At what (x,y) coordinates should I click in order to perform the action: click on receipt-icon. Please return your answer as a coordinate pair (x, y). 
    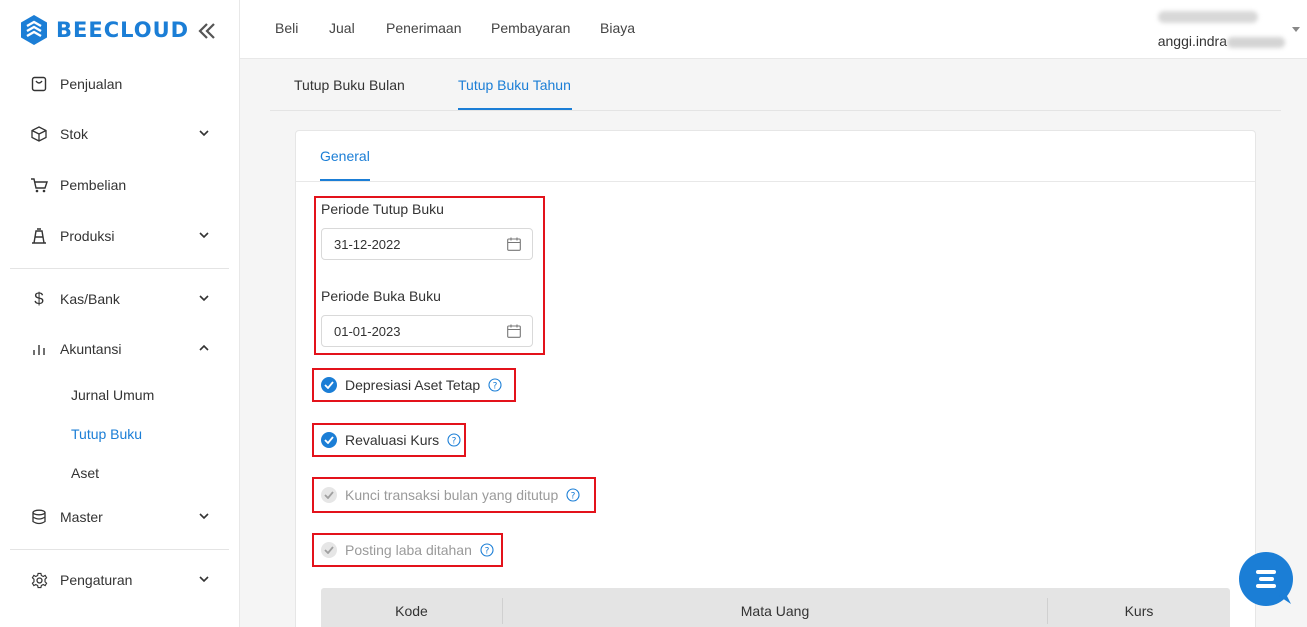
    Looking at the image, I should click on (39, 84).